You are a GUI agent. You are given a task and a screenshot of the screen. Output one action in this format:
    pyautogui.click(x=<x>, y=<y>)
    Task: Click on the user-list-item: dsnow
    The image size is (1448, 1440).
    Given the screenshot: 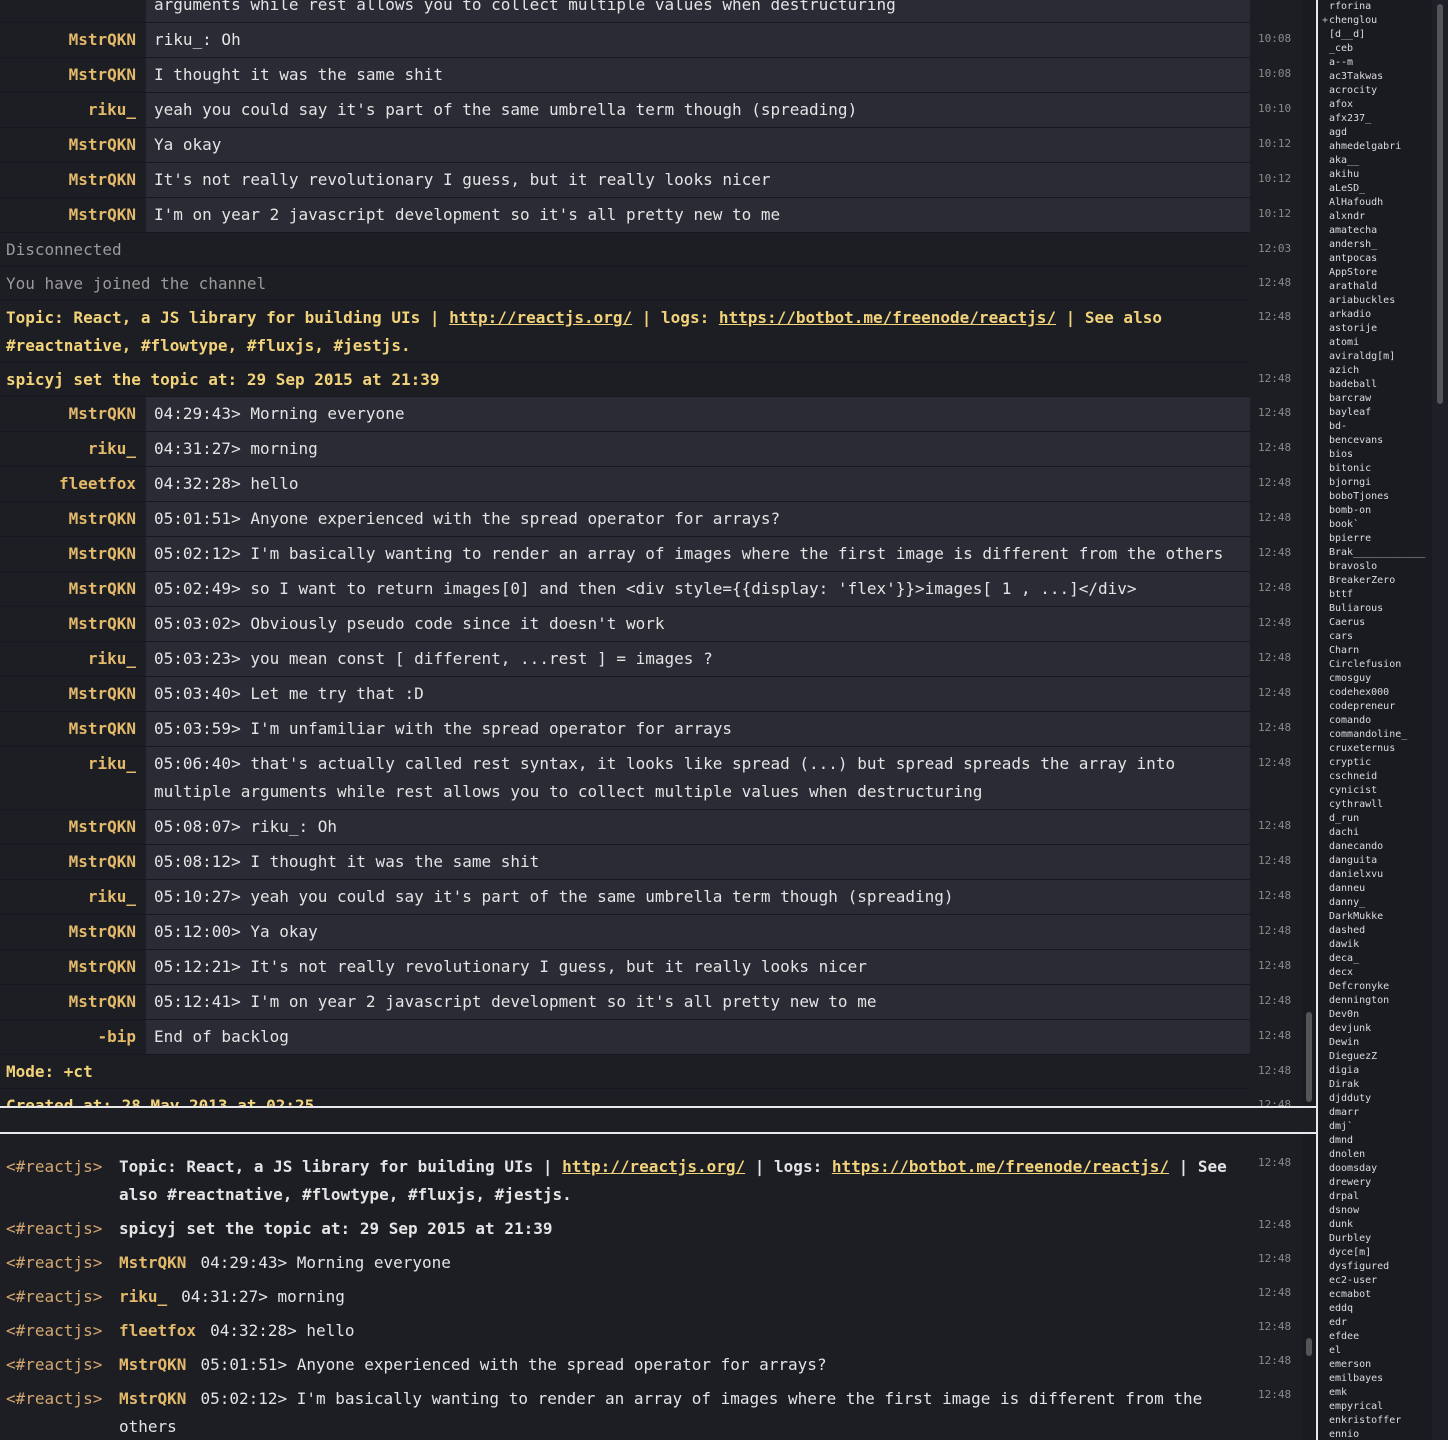 What is the action you would take?
    pyautogui.click(x=1375, y=1211)
    